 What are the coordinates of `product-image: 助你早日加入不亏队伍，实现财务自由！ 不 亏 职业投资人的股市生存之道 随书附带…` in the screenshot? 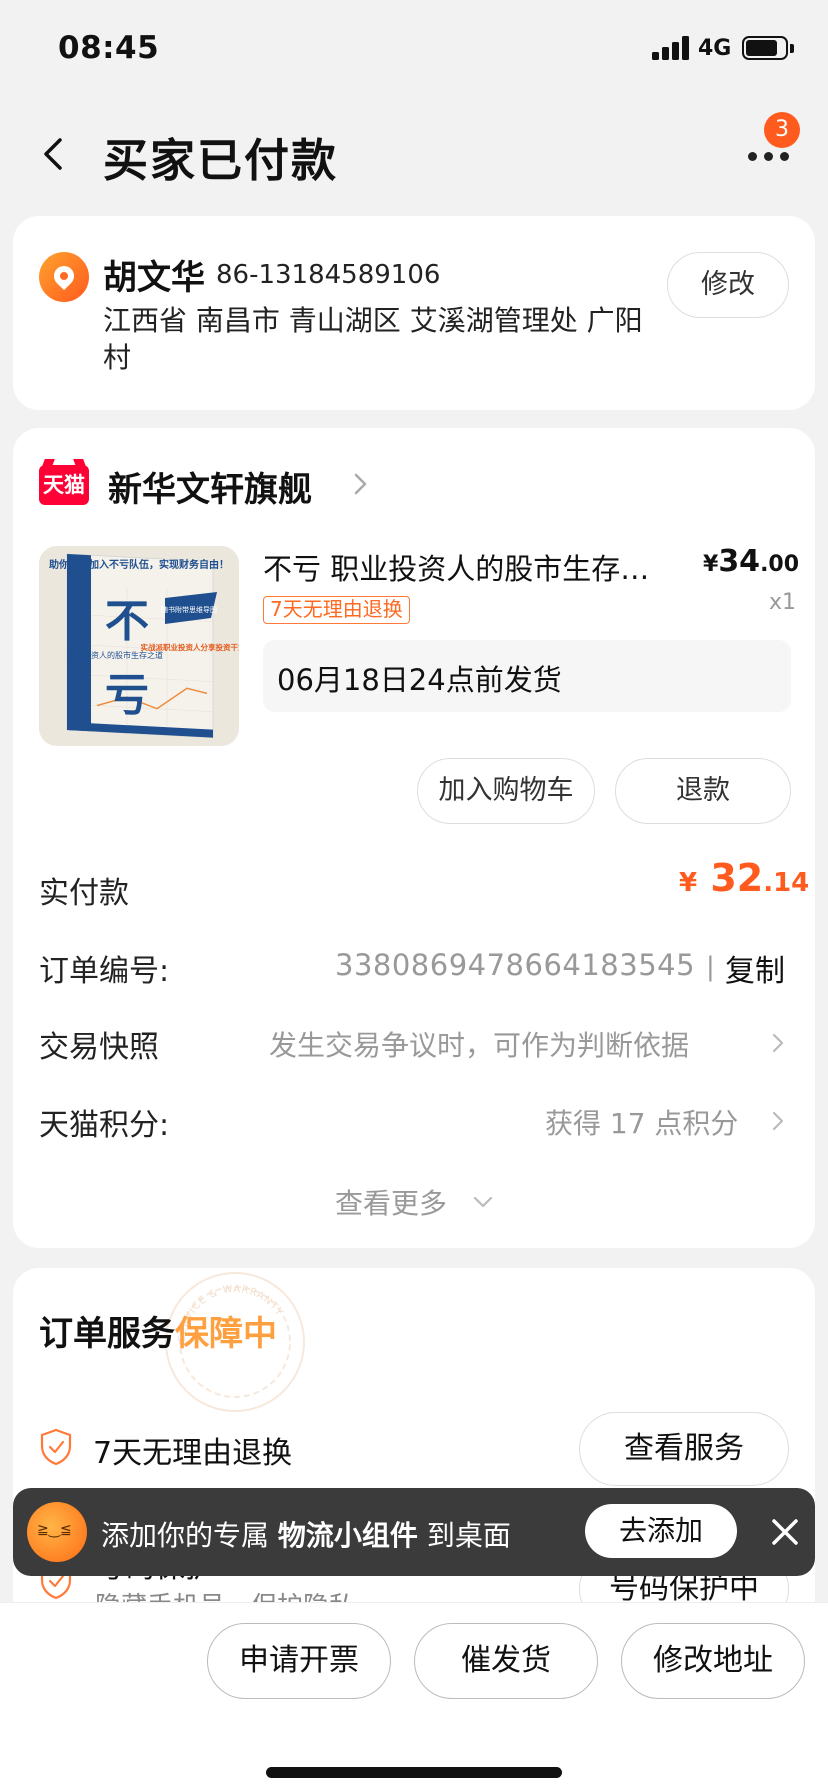 It's located at (139, 646).